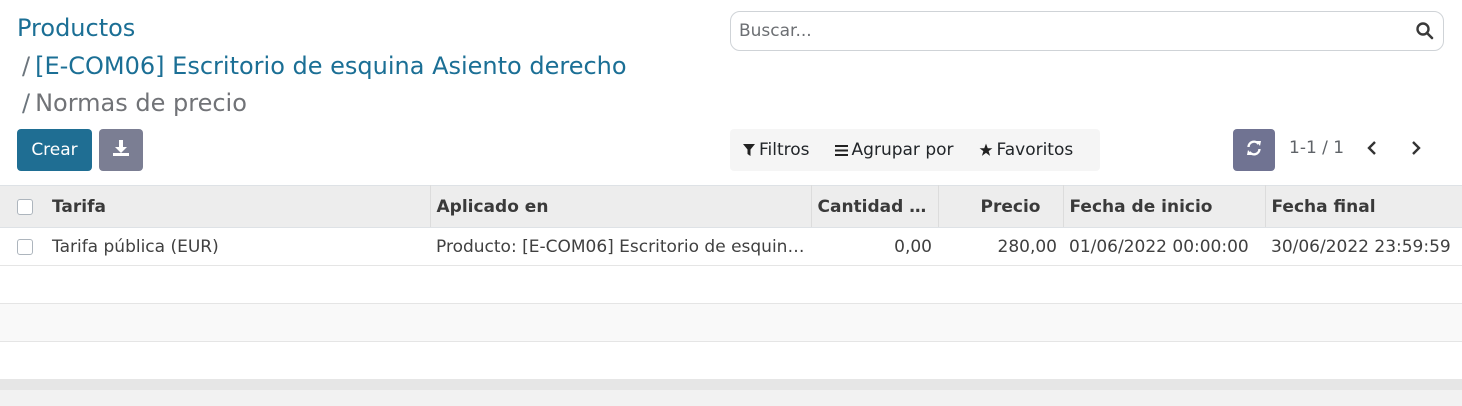 The width and height of the screenshot is (1462, 406). I want to click on breadcrumb-current: / Normas de precio, so click(134, 103).